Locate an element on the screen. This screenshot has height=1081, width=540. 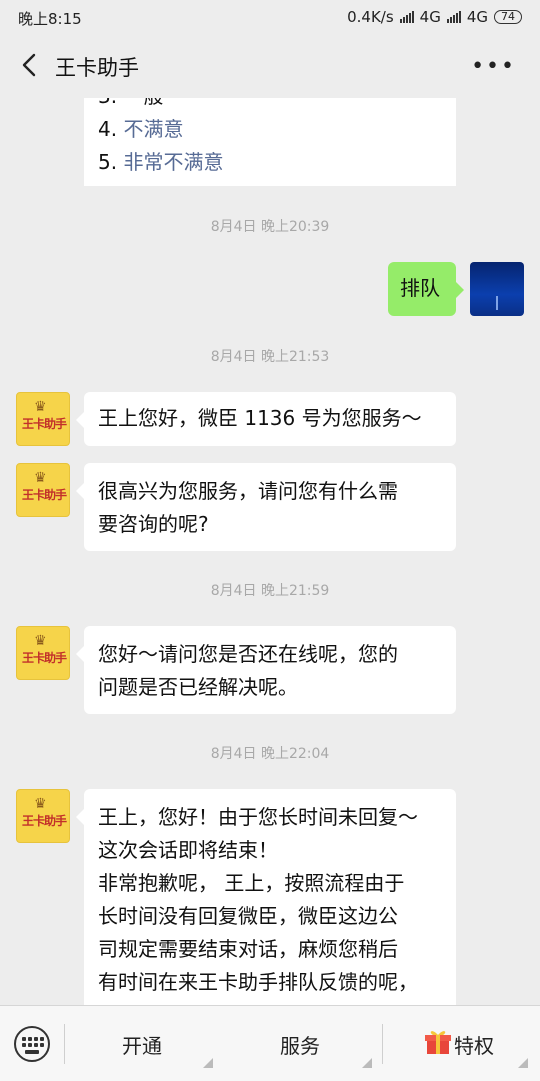
user-message-text: 排队 is located at coordinates (420, 288).